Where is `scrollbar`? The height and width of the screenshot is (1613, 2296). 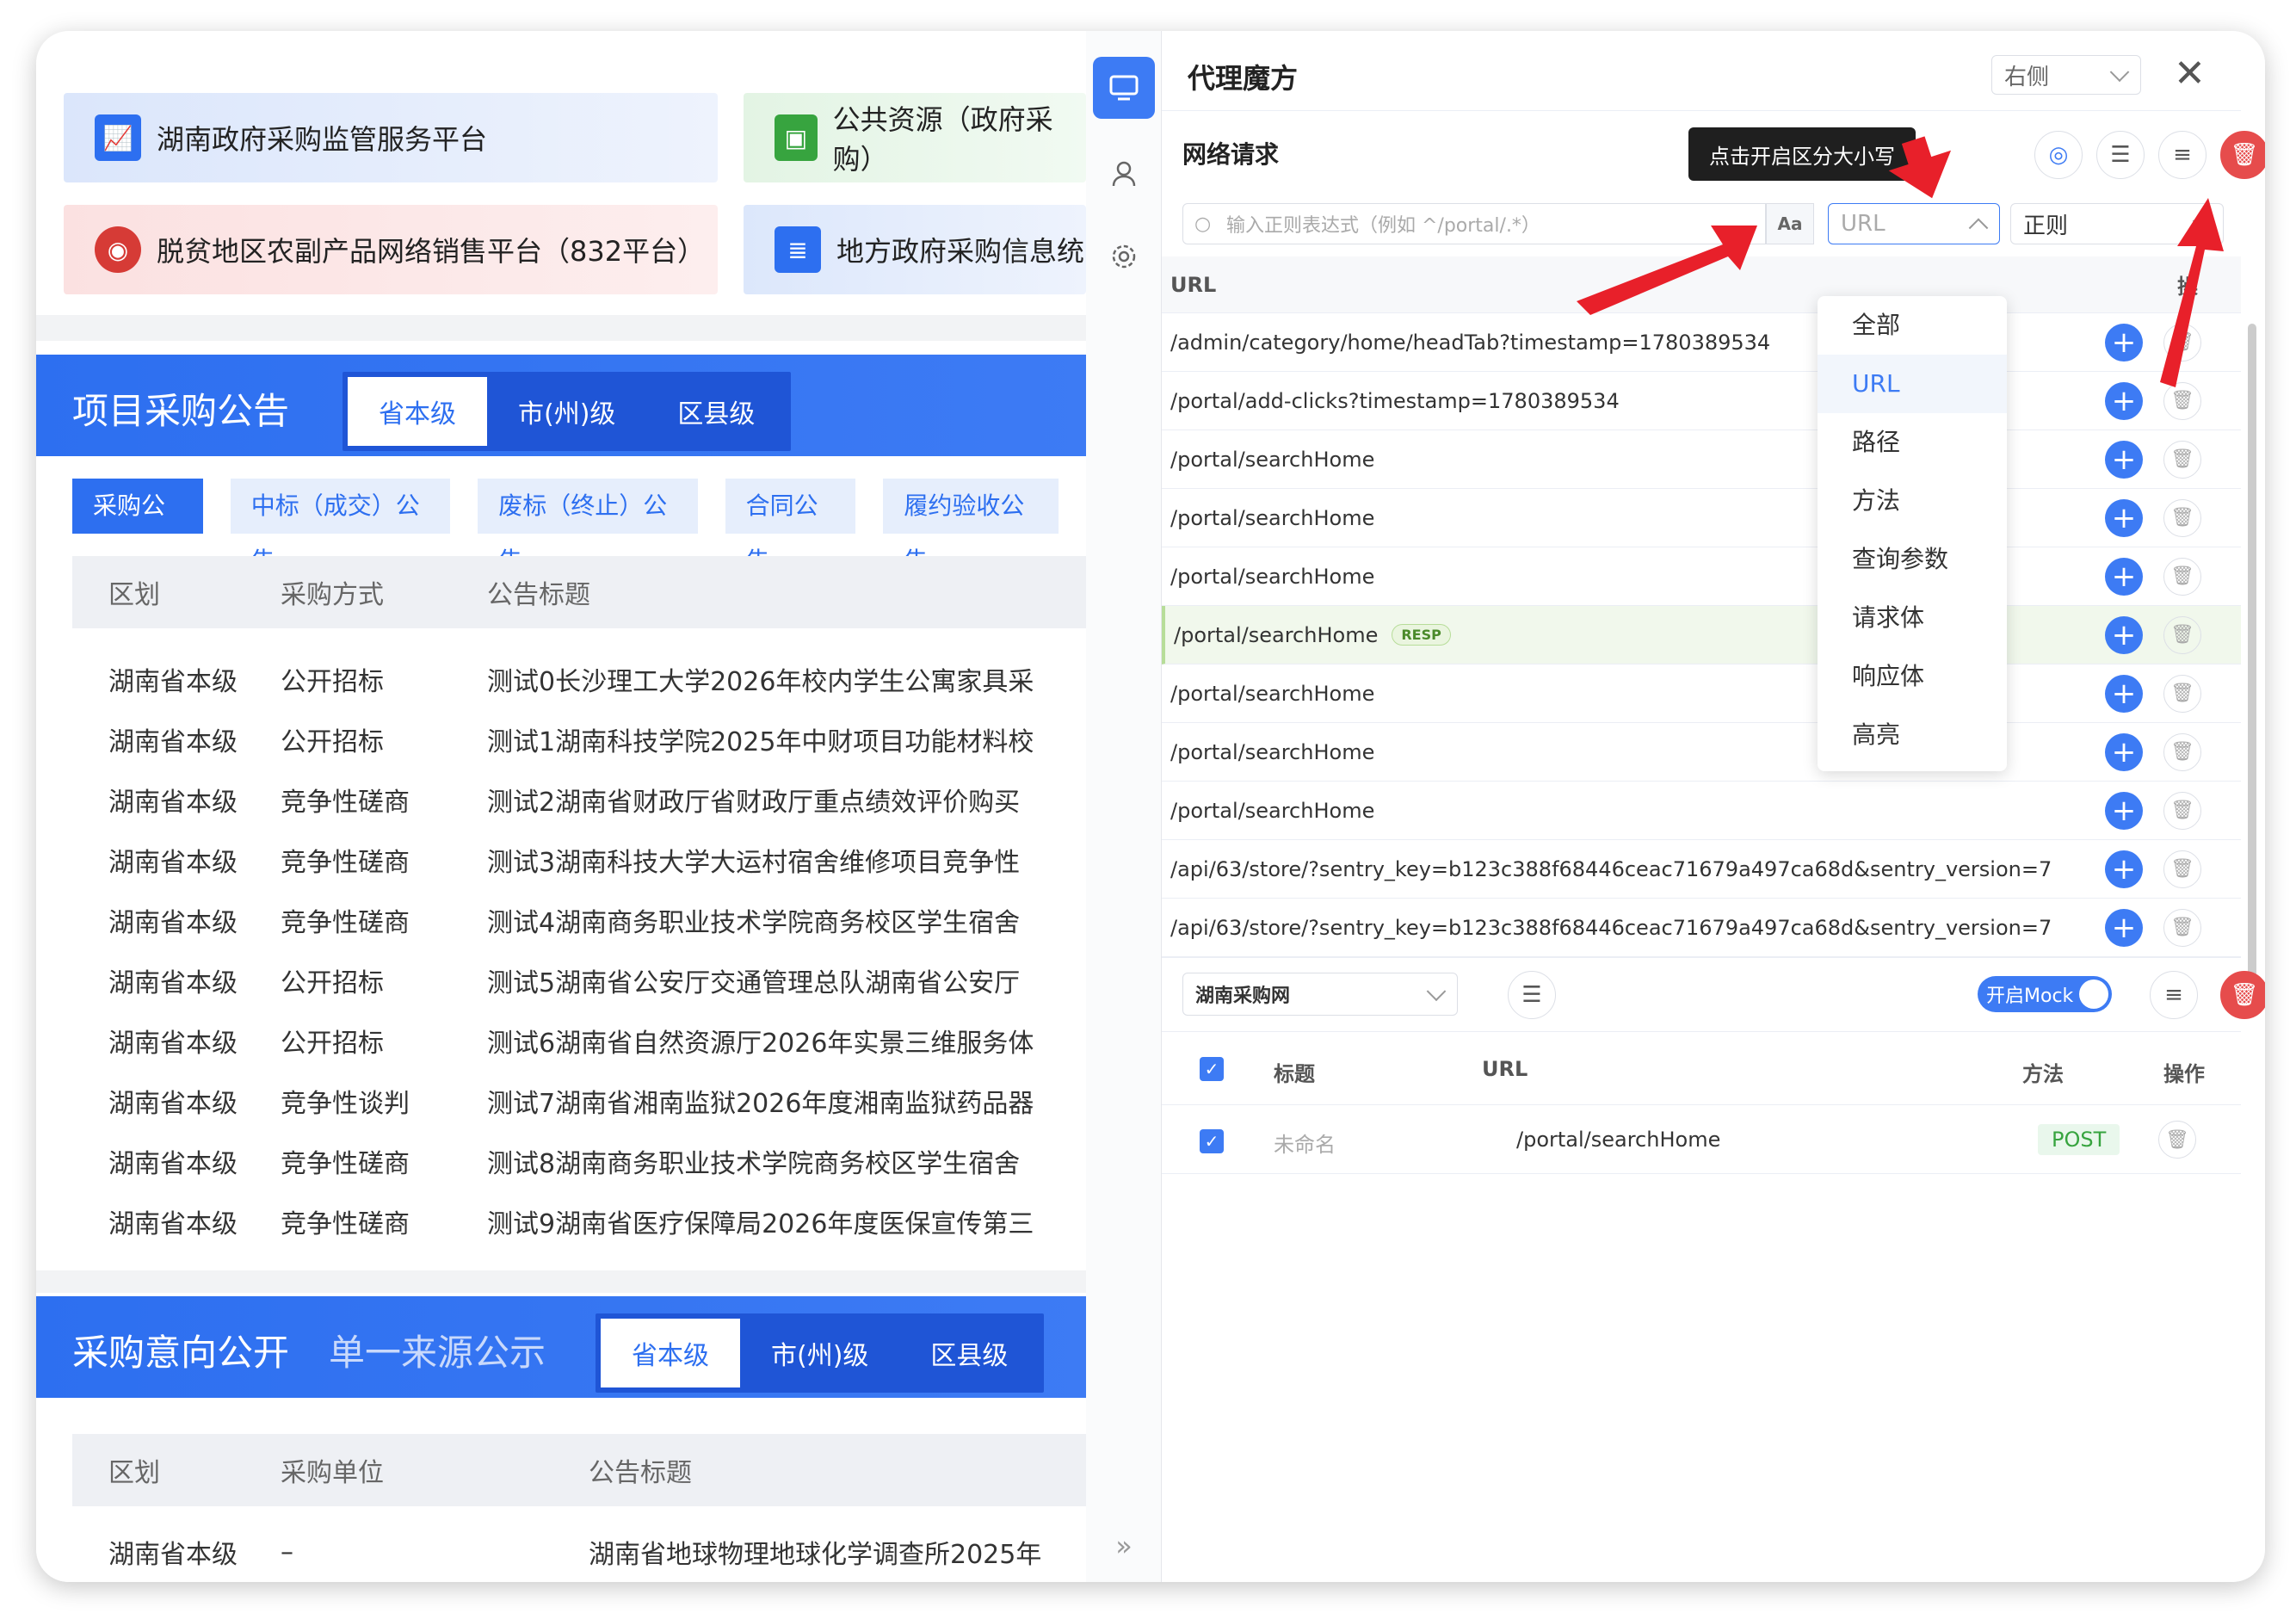
scrollbar is located at coordinates (2252, 651).